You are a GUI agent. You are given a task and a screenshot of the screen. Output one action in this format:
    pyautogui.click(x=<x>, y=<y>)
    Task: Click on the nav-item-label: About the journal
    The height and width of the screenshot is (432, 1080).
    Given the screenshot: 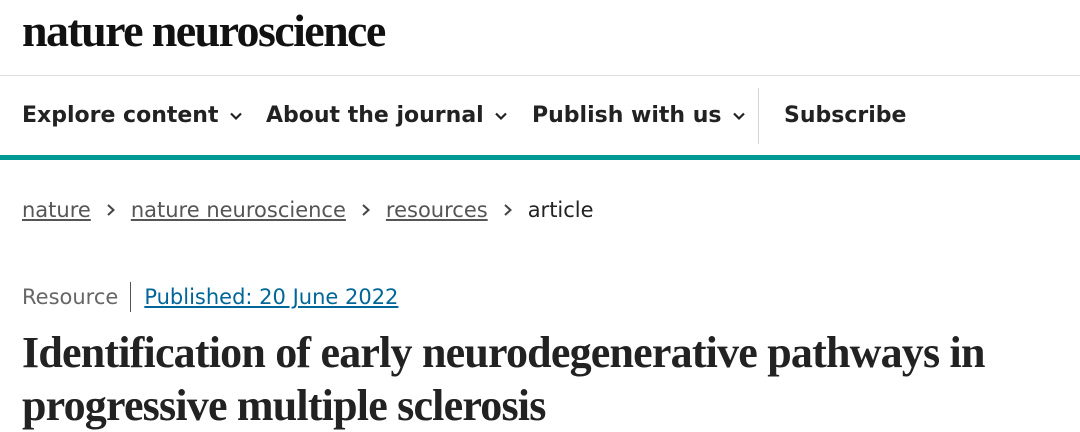 What is the action you would take?
    pyautogui.click(x=375, y=115)
    